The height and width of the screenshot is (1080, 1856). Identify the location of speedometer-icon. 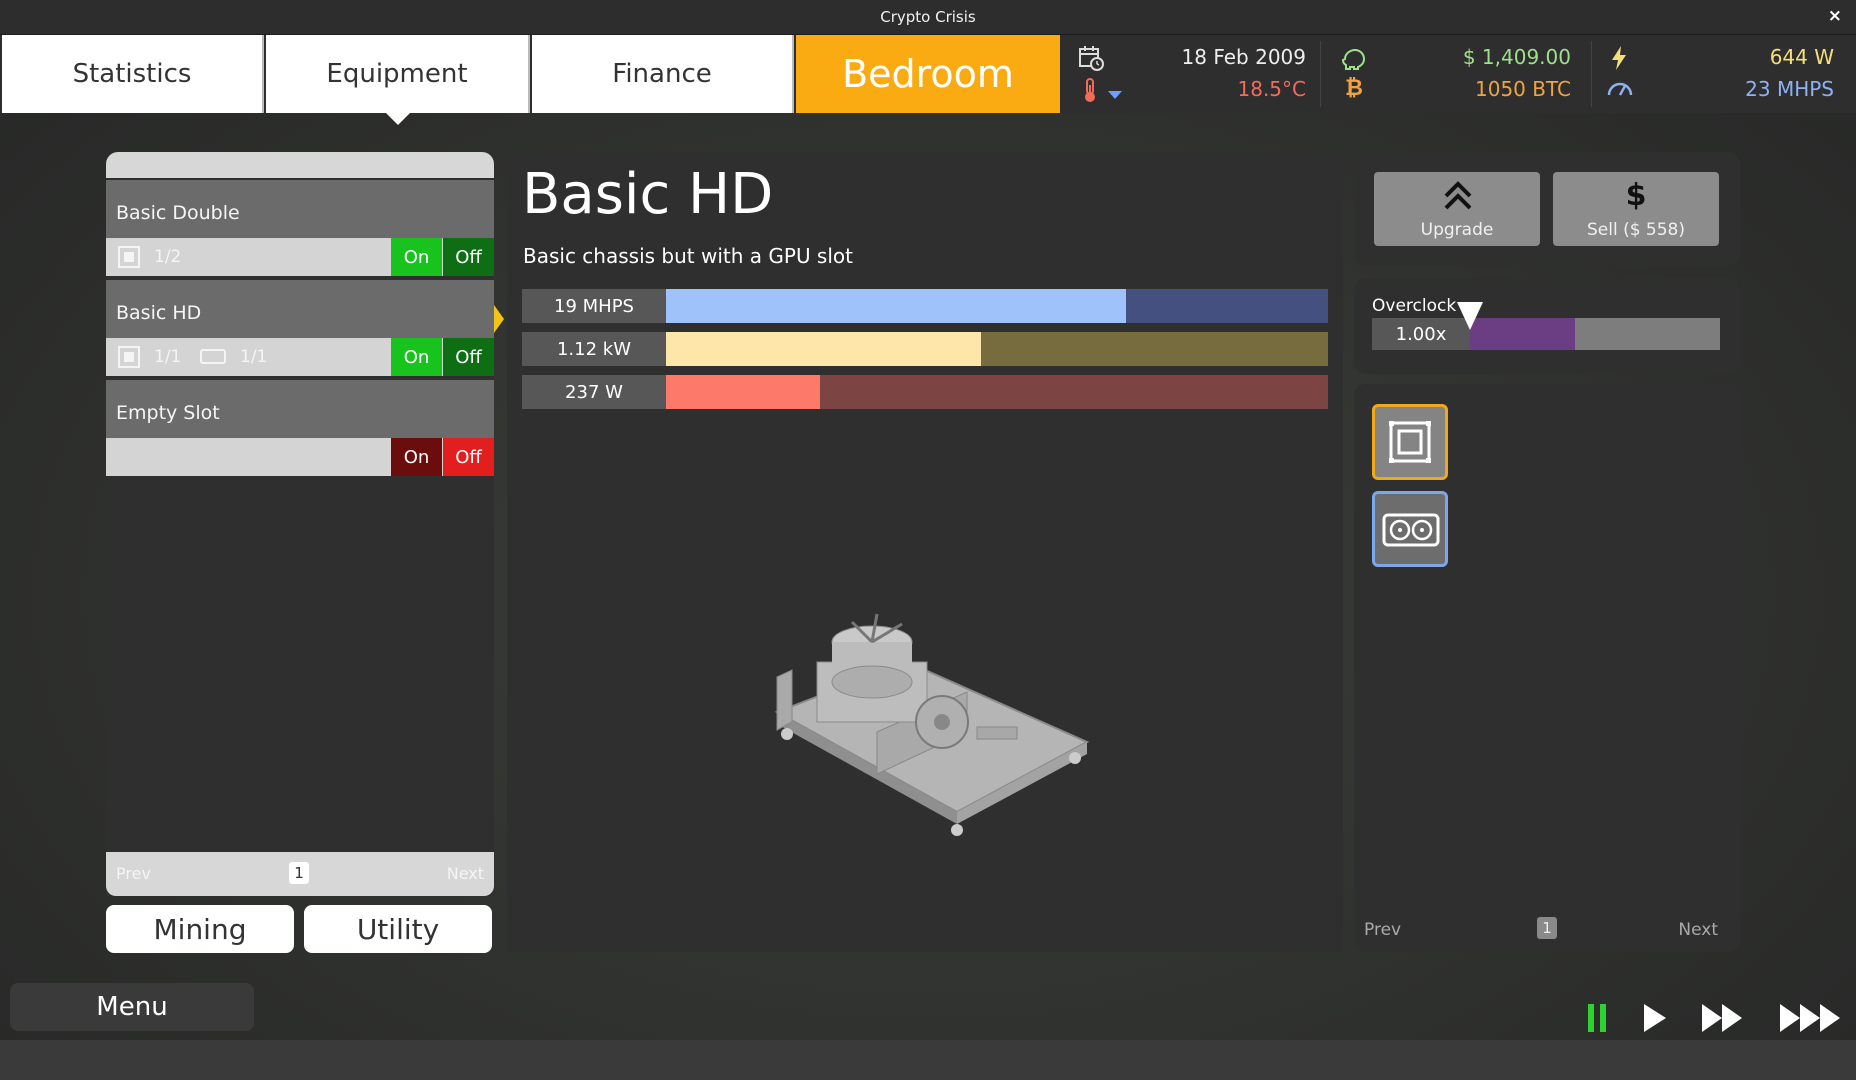
(1620, 89).